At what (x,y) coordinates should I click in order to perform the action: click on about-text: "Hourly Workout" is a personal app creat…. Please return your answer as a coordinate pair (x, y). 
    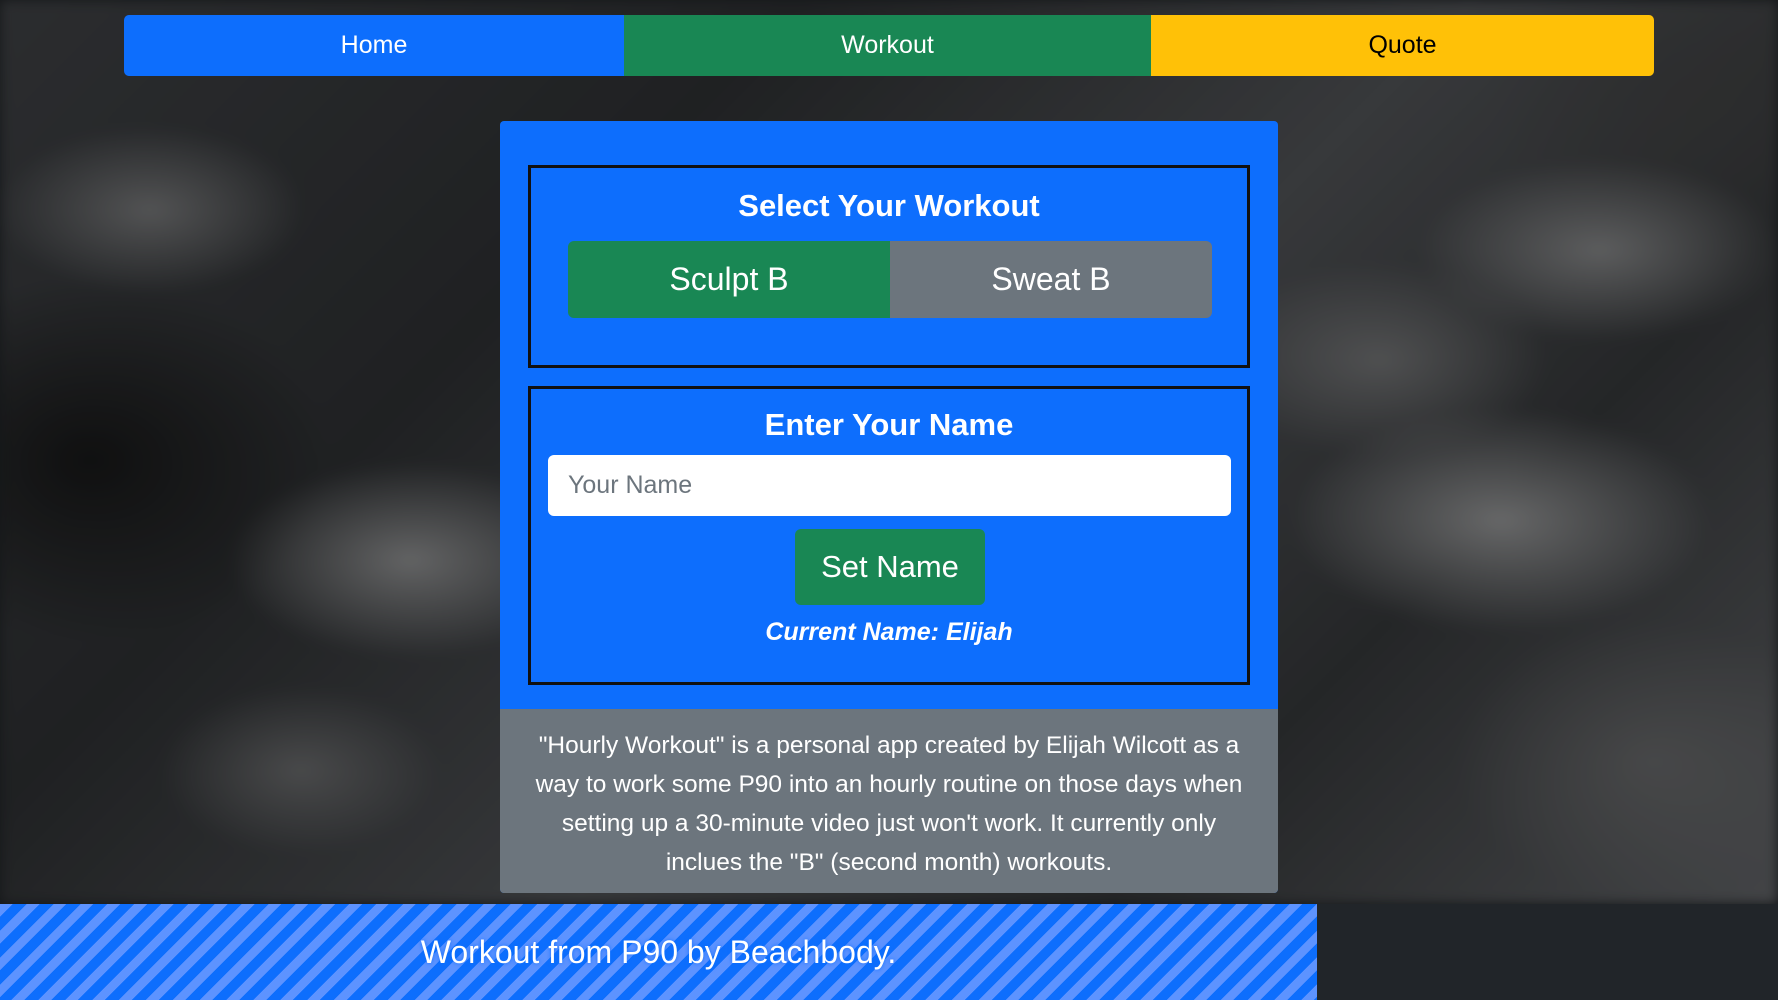
    Looking at the image, I should click on (889, 801).